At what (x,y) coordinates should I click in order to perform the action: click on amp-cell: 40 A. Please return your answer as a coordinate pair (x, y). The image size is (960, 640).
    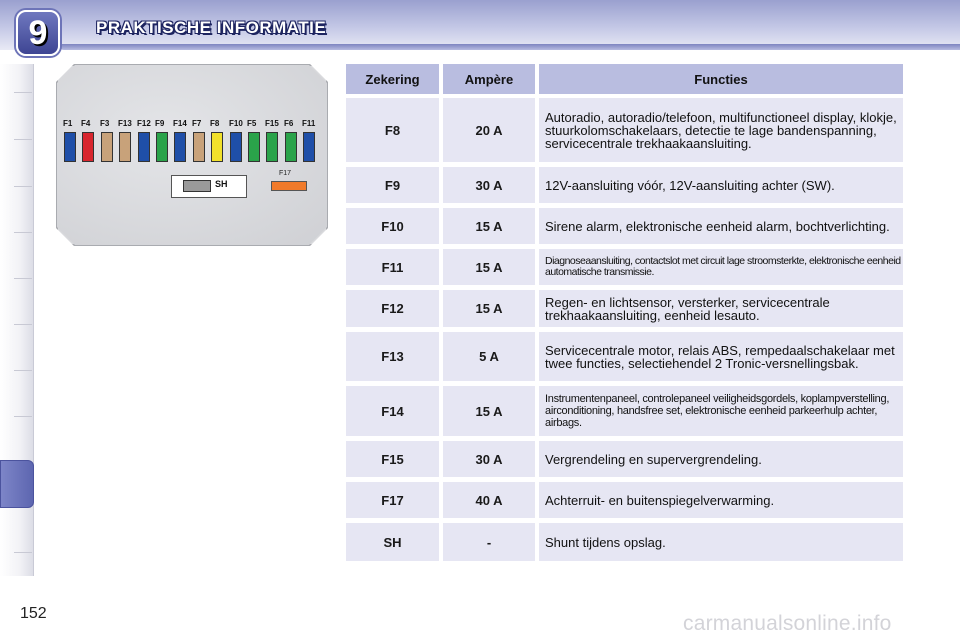
    Looking at the image, I should click on (489, 500).